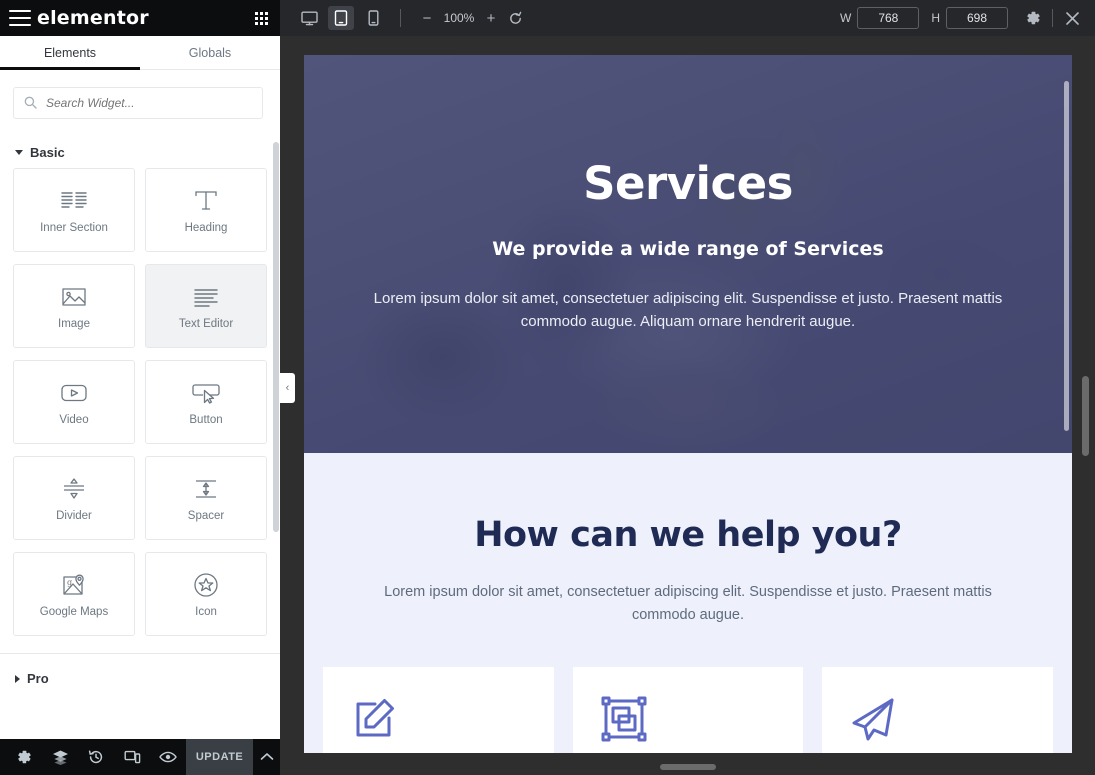 The image size is (1095, 775). I want to click on category-basic-header: Basic, so click(141, 152).